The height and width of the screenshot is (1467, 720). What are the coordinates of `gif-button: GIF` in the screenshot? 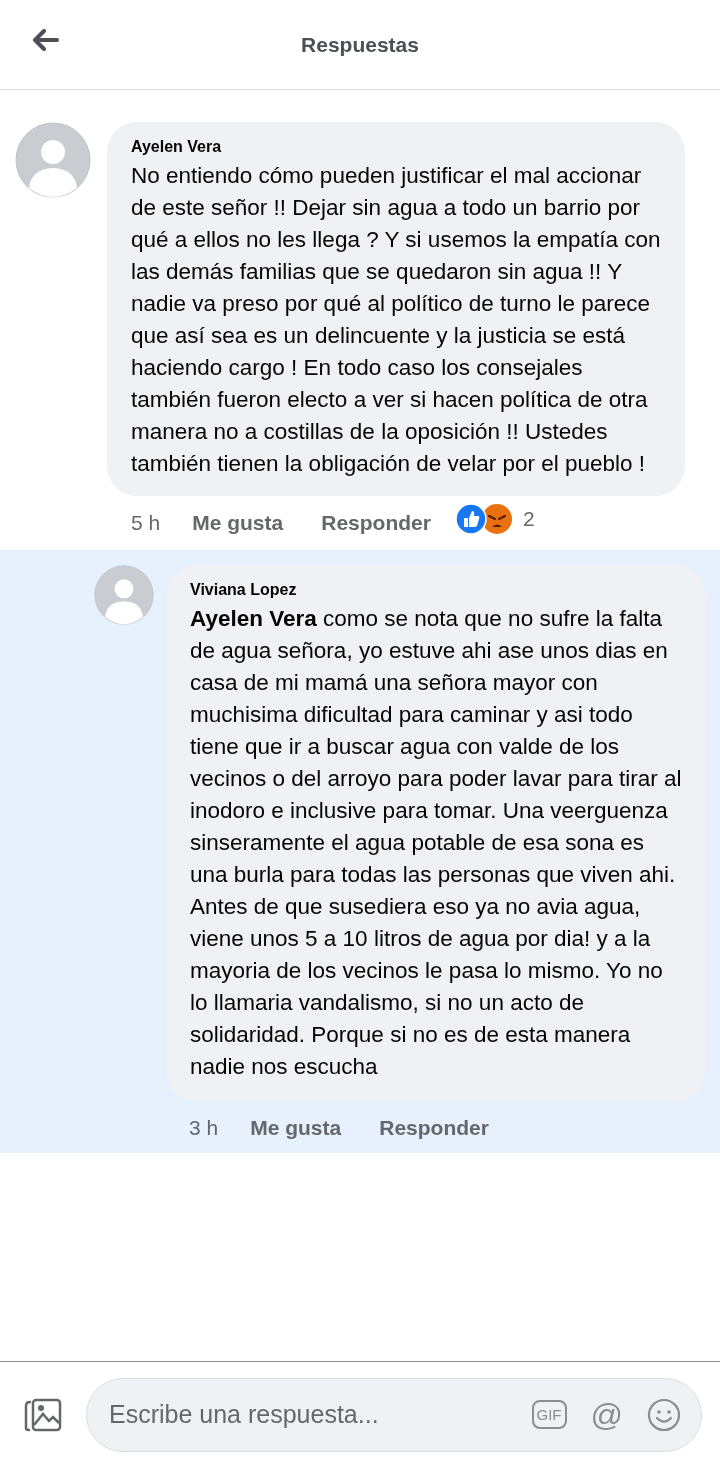 It's located at (549, 1414).